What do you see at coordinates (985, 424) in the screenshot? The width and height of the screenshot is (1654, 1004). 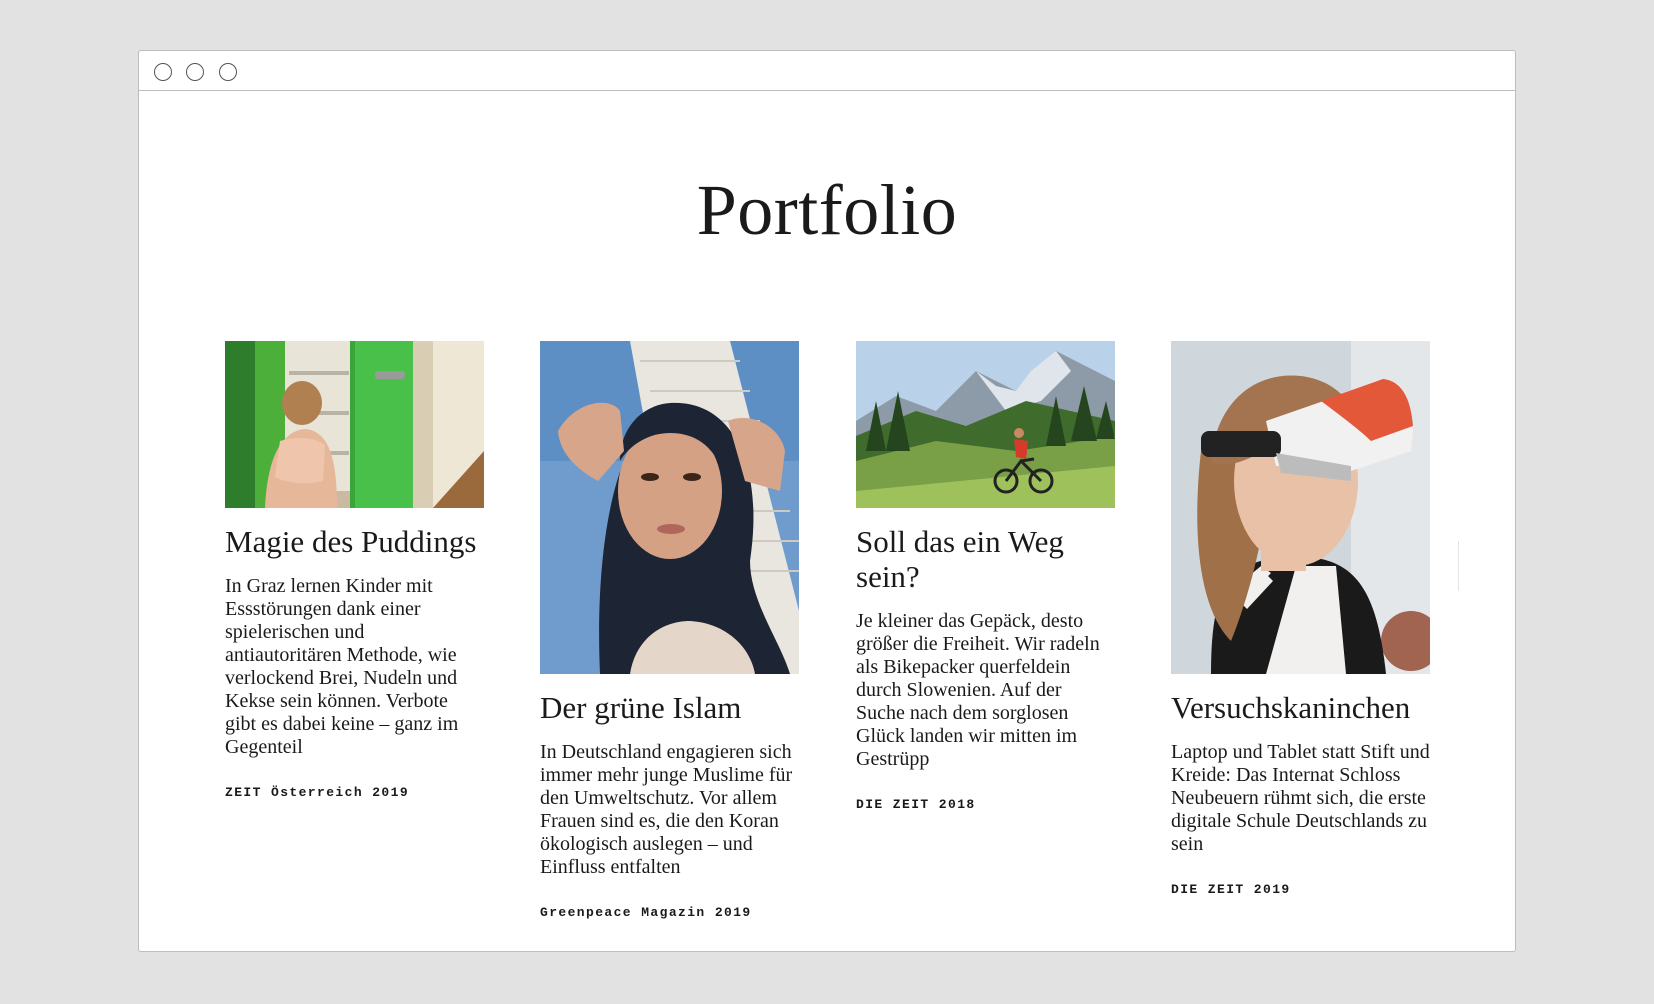 I see `article-image-bikepacker` at bounding box center [985, 424].